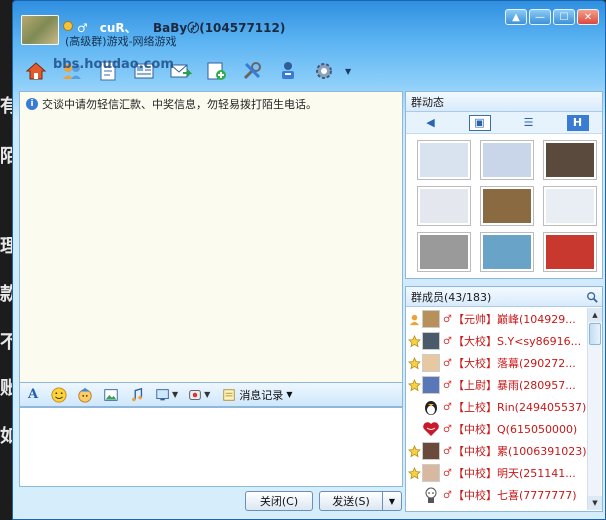 The width and height of the screenshot is (606, 520). What do you see at coordinates (195, 395) in the screenshot?
I see `shake-icon` at bounding box center [195, 395].